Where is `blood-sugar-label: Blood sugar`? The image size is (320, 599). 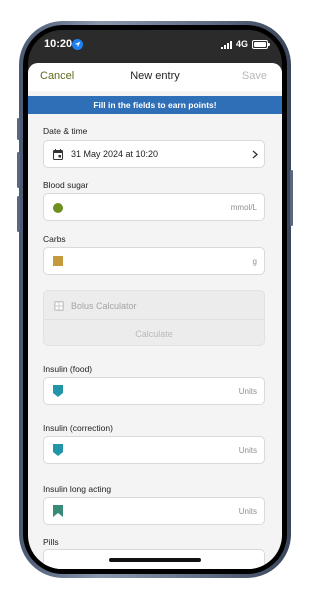
blood-sugar-label: Blood sugar is located at coordinates (66, 185).